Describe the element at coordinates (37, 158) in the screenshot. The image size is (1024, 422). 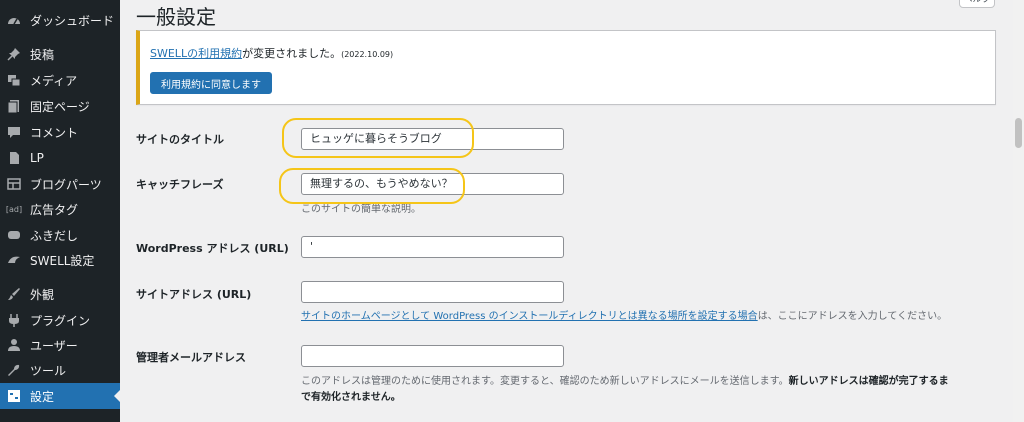
I see `sidebar-item-label: LP` at that location.